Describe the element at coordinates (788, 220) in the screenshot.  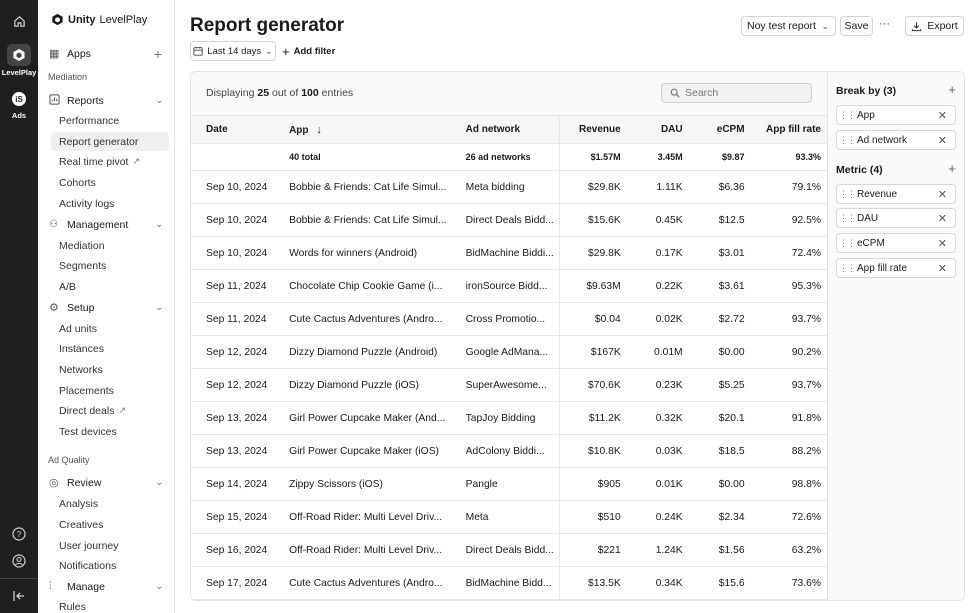
I see `table-cell: 92.5%` at that location.